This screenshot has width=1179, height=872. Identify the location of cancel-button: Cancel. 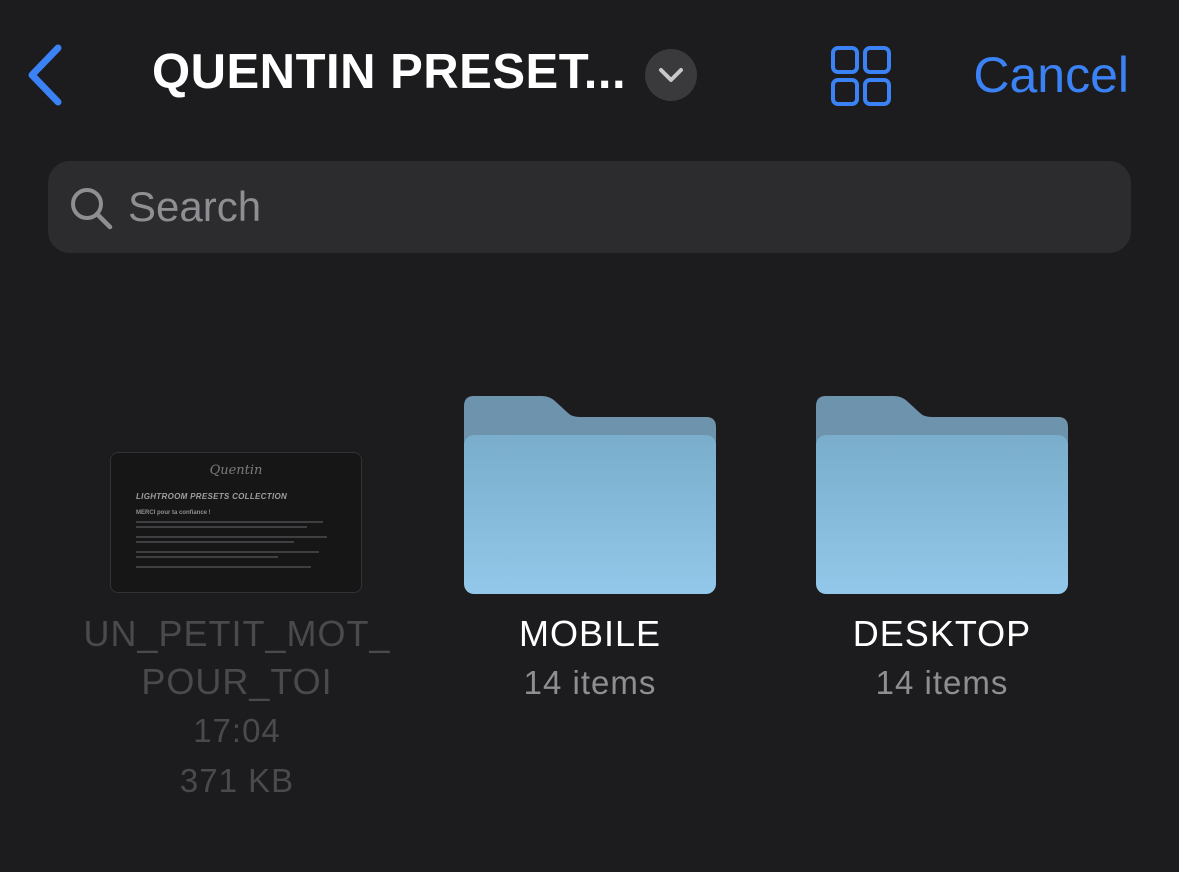
(1051, 75).